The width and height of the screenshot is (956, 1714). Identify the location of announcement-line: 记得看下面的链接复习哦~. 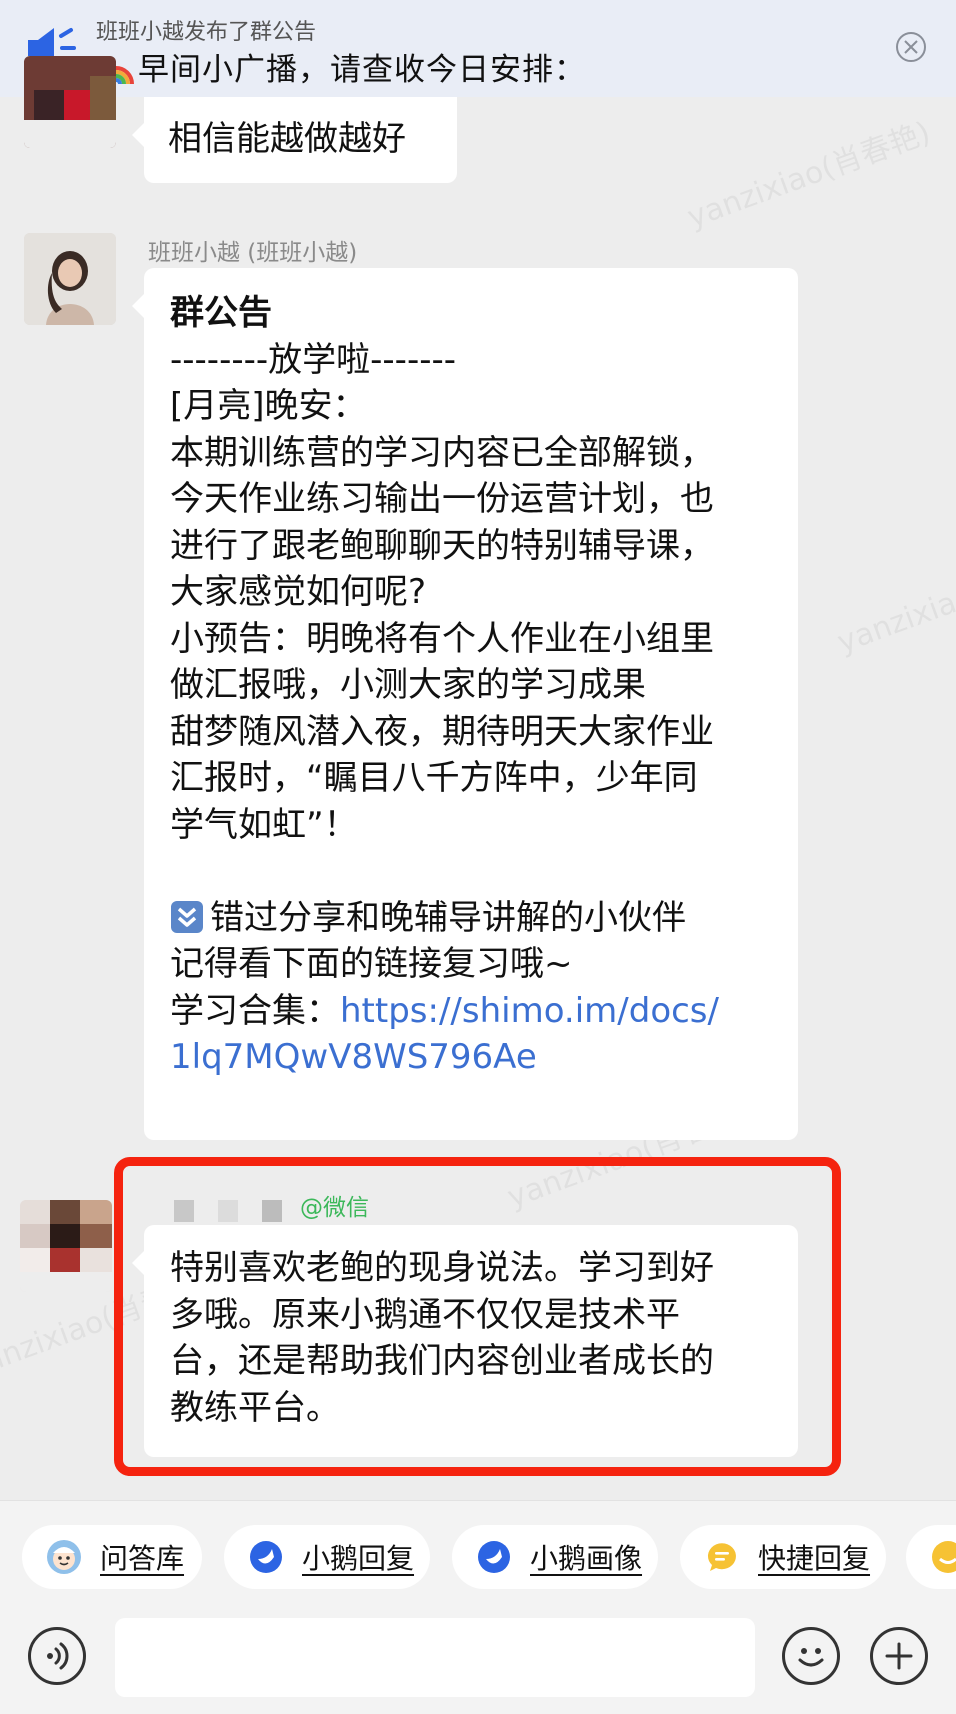
(371, 964).